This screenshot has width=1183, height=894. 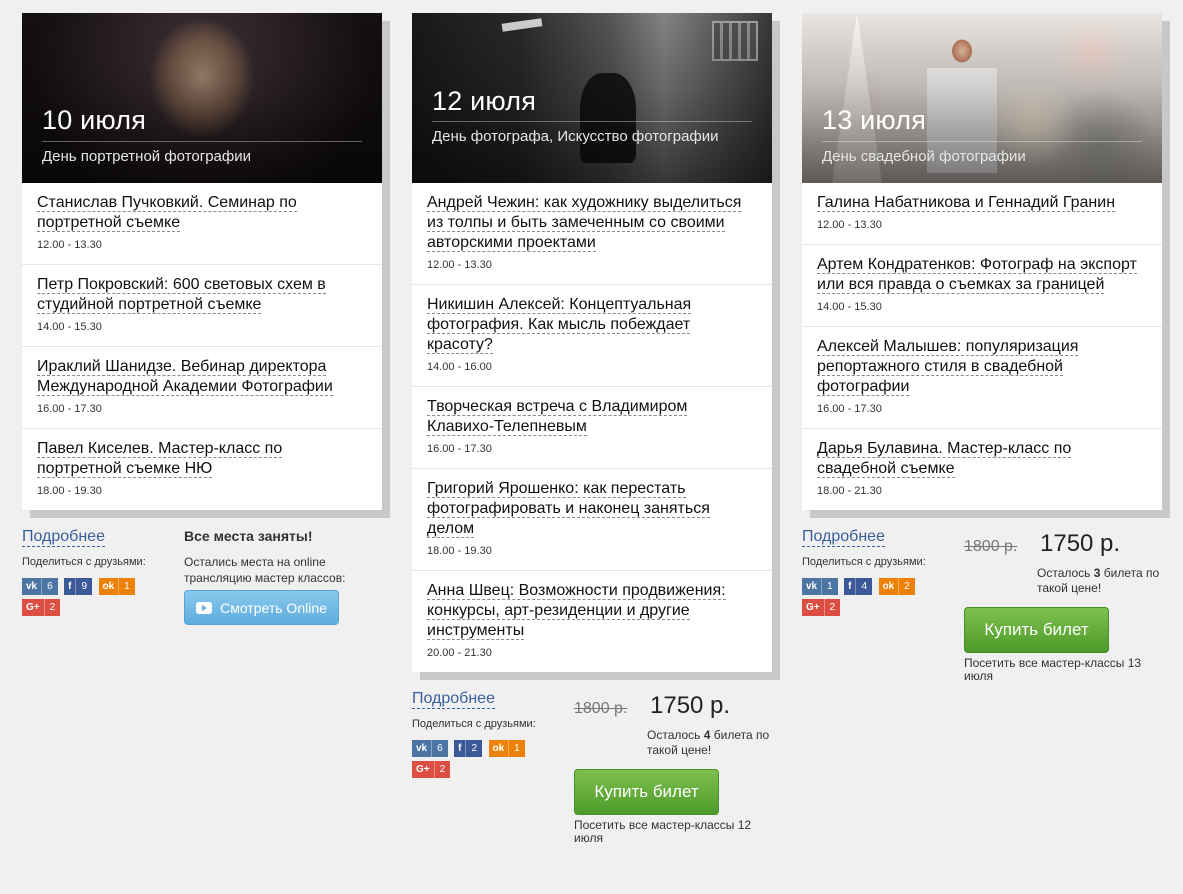 What do you see at coordinates (849, 491) in the screenshot?
I see `event-time: 18.00 - 21.30` at bounding box center [849, 491].